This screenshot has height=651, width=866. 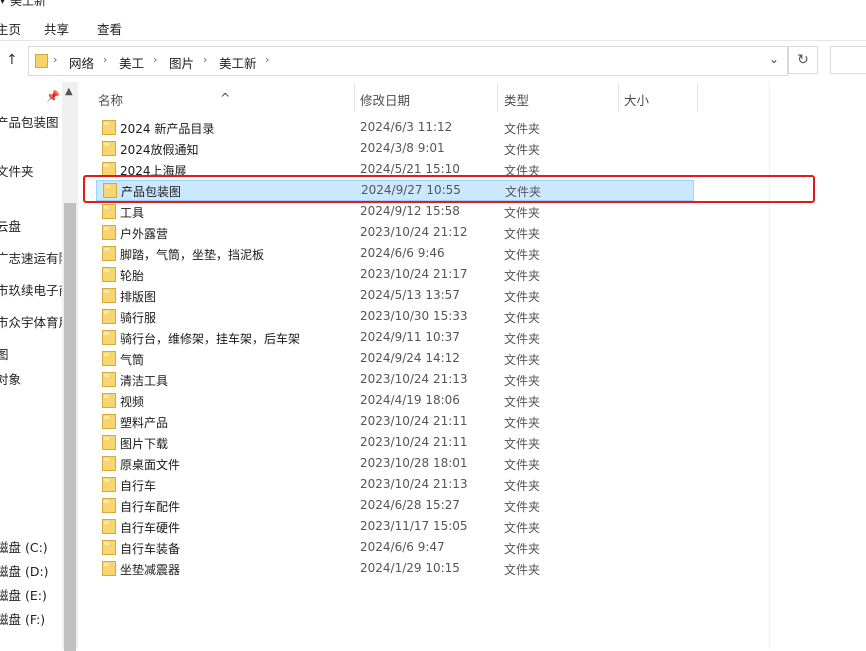 What do you see at coordinates (428, 337) in the screenshot?
I see `file-row: 骑行台，维修架，挂车架，后车架 2024/9/11 10:37 文件夹` at bounding box center [428, 337].